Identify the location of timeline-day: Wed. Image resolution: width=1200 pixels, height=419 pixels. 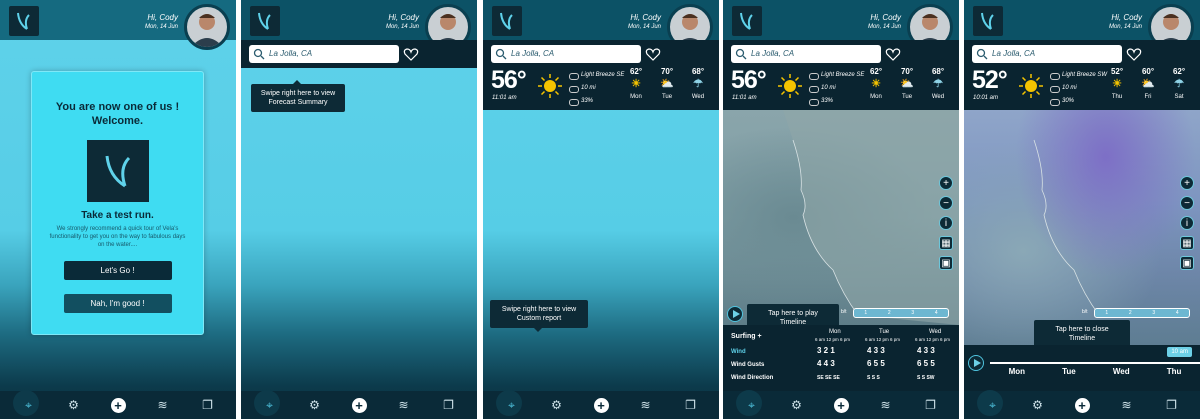
(1121, 371).